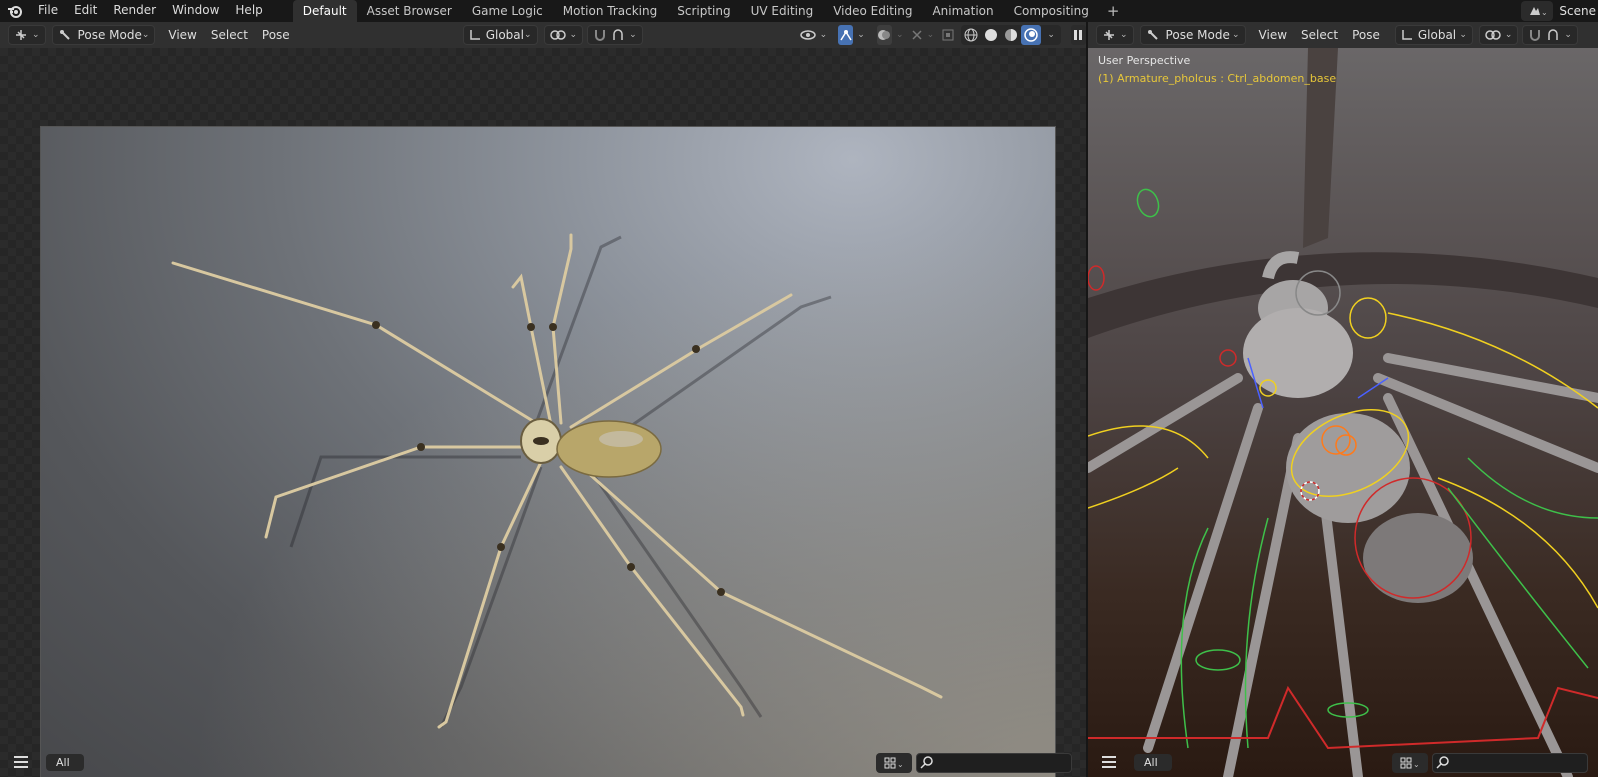 The image size is (1598, 777). What do you see at coordinates (872, 11) in the screenshot?
I see `tab-video-editing: Video Editing` at bounding box center [872, 11].